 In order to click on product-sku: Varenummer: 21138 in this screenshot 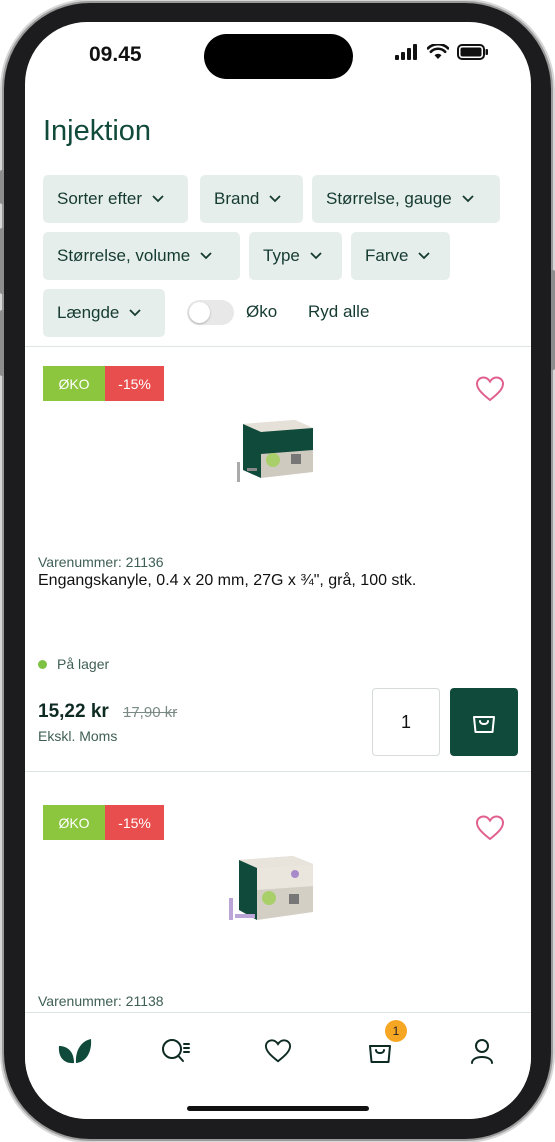, I will do `click(101, 1001)`.